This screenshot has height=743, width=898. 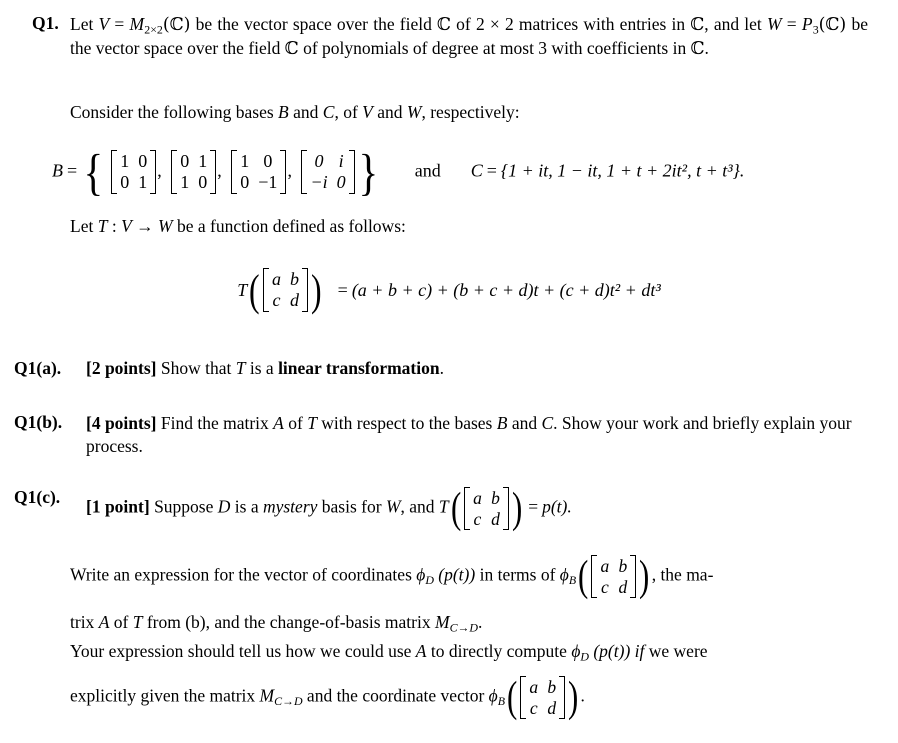 What do you see at coordinates (533, 506) in the screenshot?
I see `q1c-equals: =` at bounding box center [533, 506].